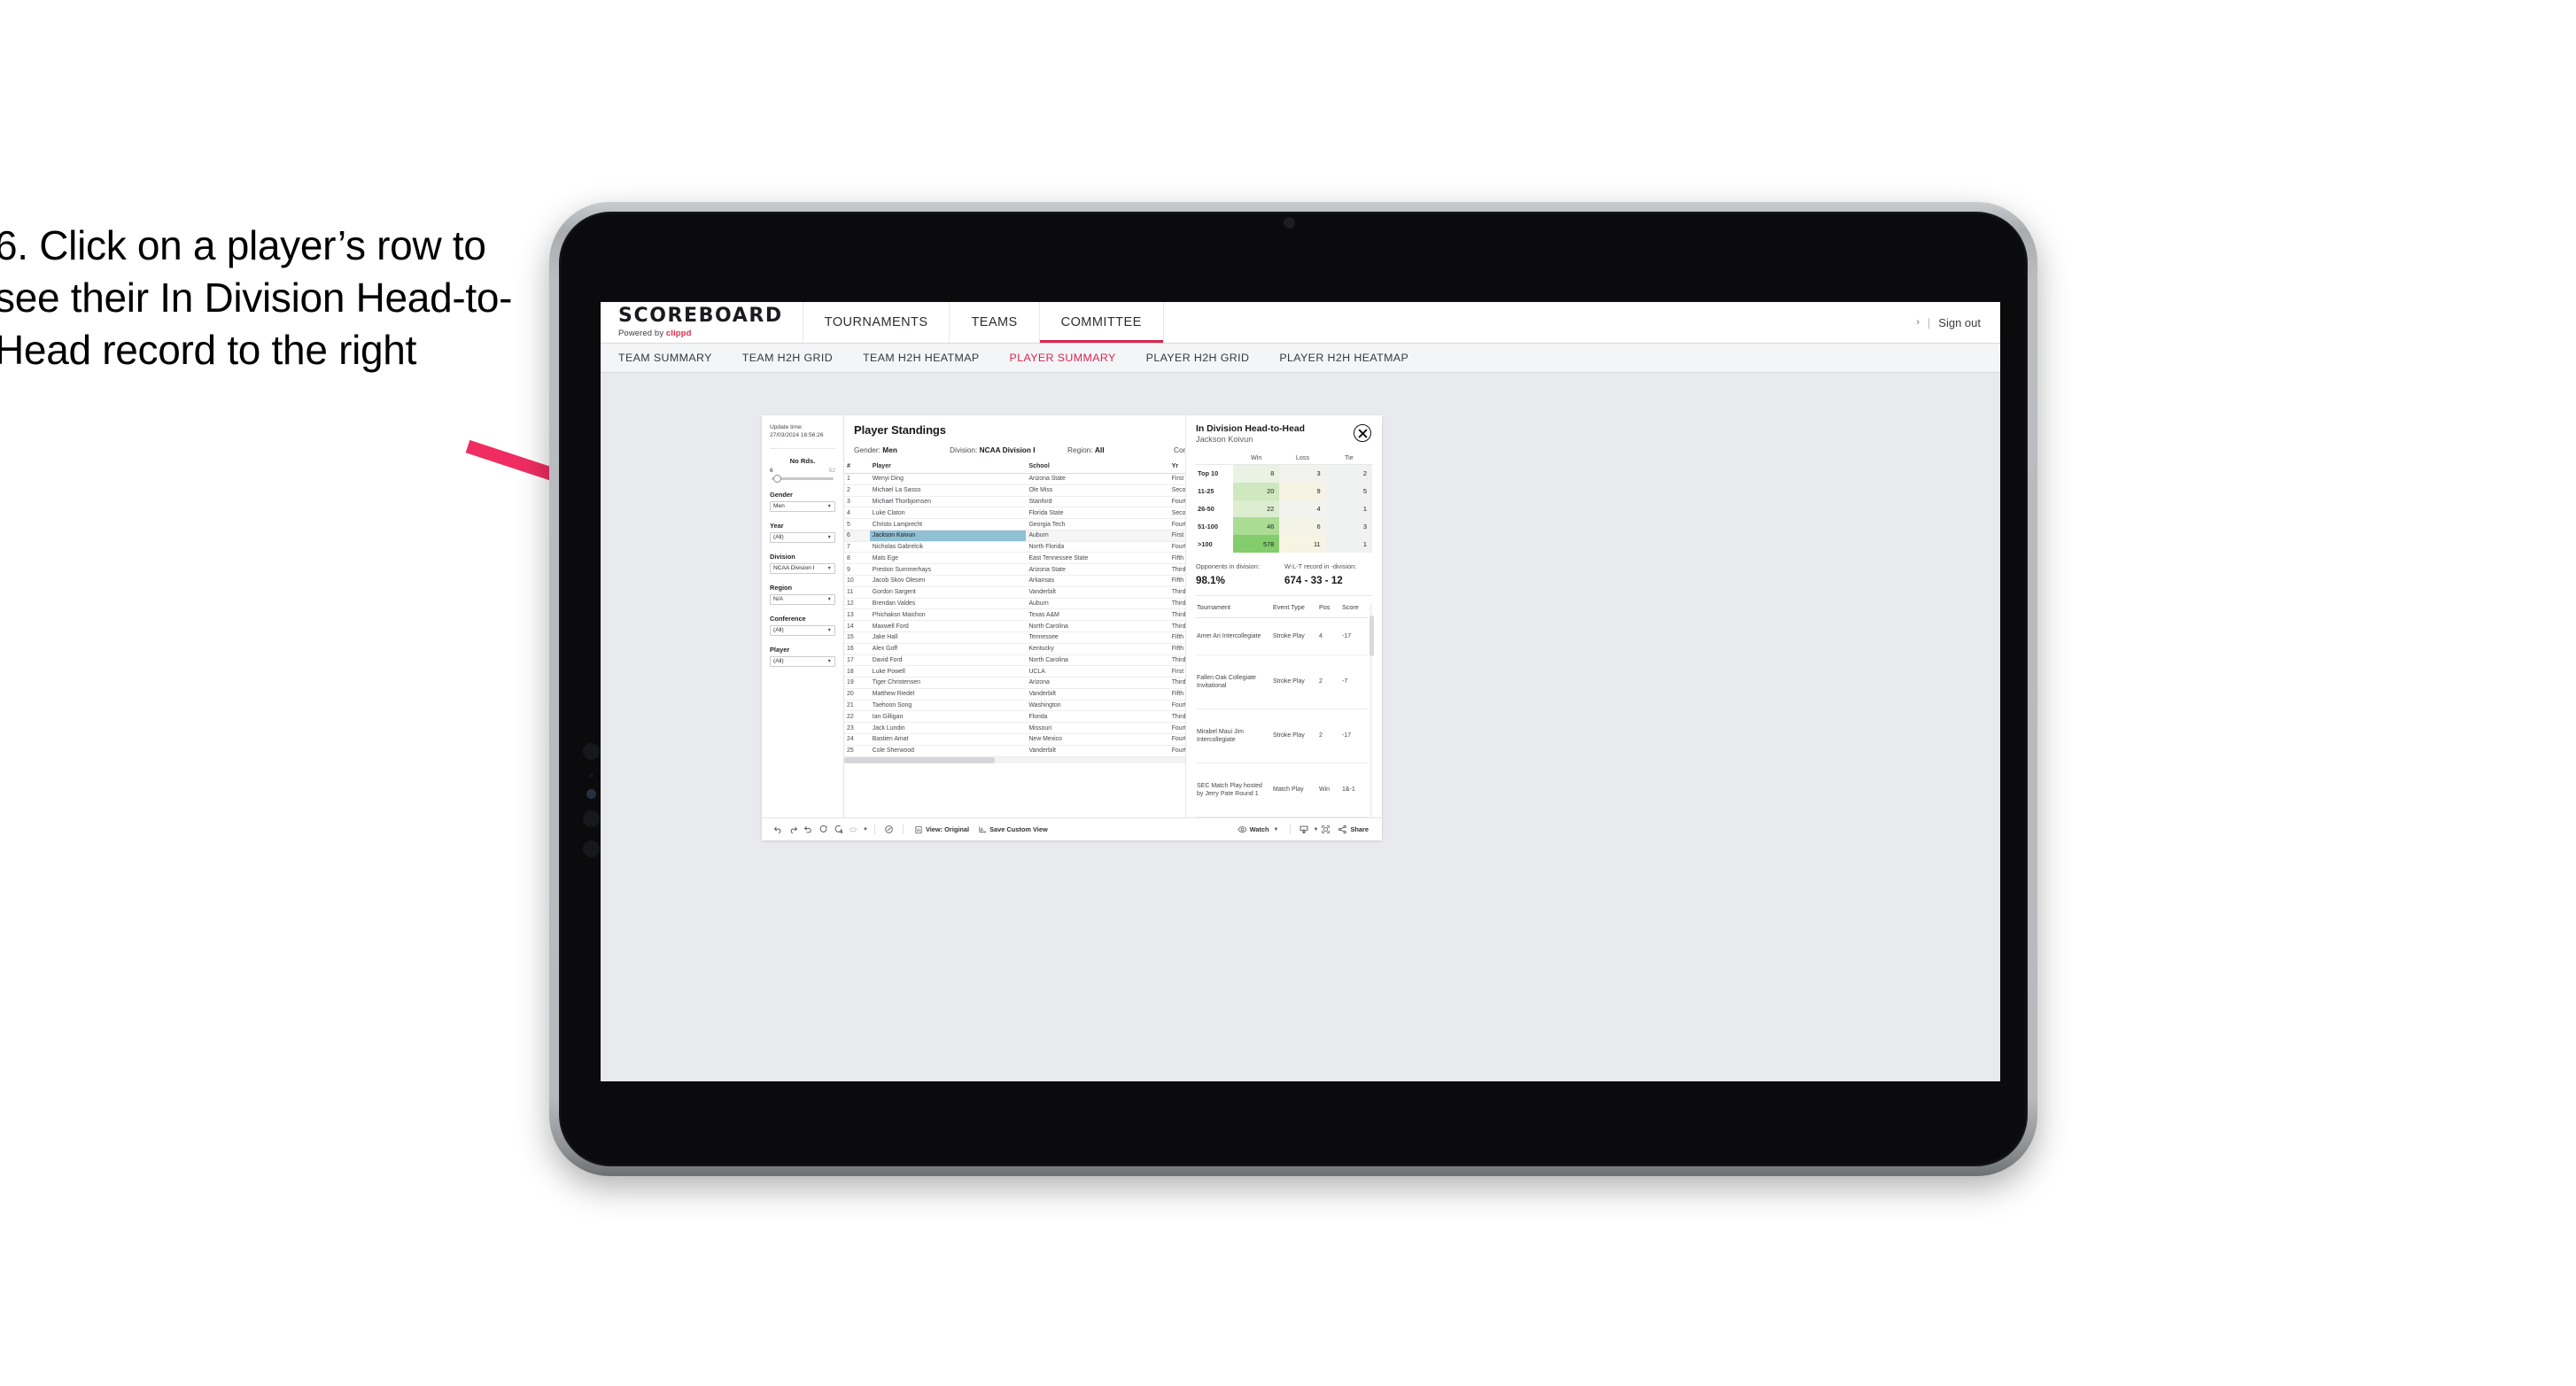 The image size is (2576, 1386). What do you see at coordinates (1258, 830) in the screenshot?
I see `watch-button: Watch ▼` at bounding box center [1258, 830].